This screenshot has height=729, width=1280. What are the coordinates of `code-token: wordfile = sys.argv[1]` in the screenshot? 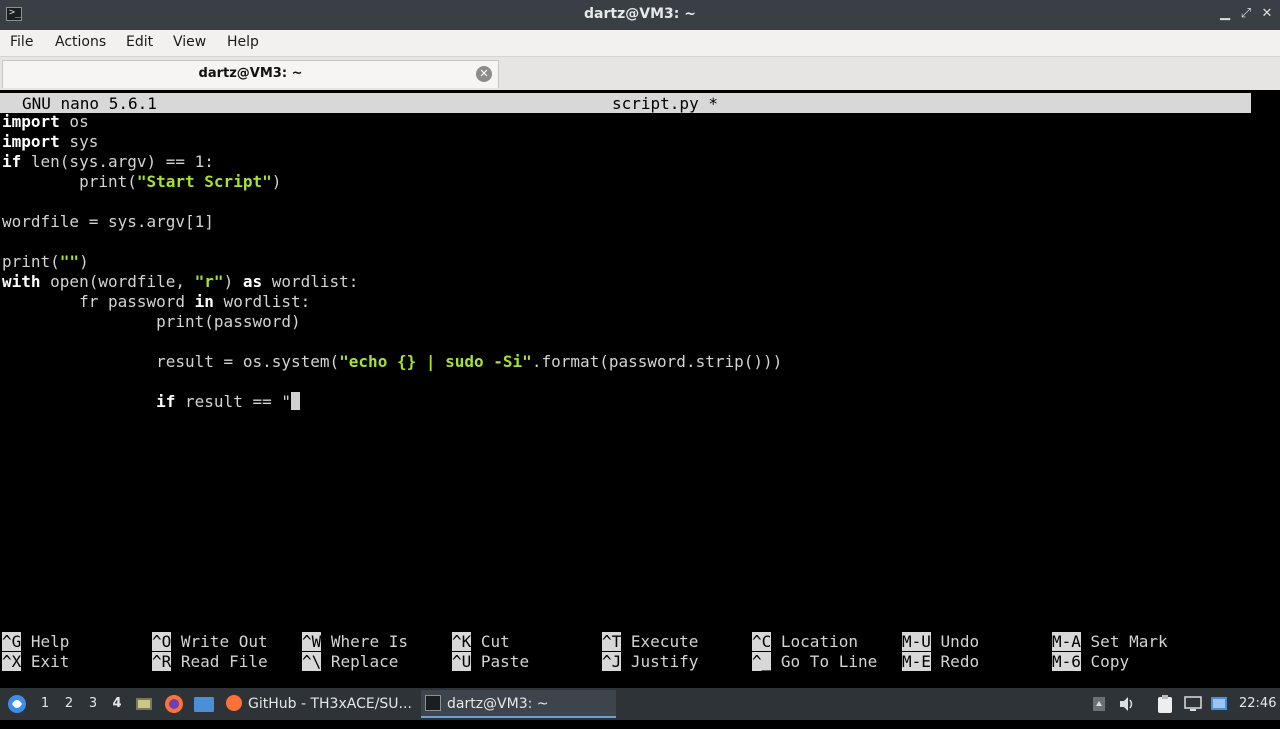 It's located at (108, 221).